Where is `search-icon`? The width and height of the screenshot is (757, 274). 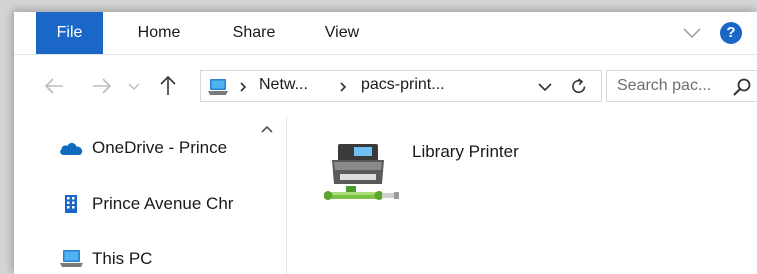 search-icon is located at coordinates (742, 87).